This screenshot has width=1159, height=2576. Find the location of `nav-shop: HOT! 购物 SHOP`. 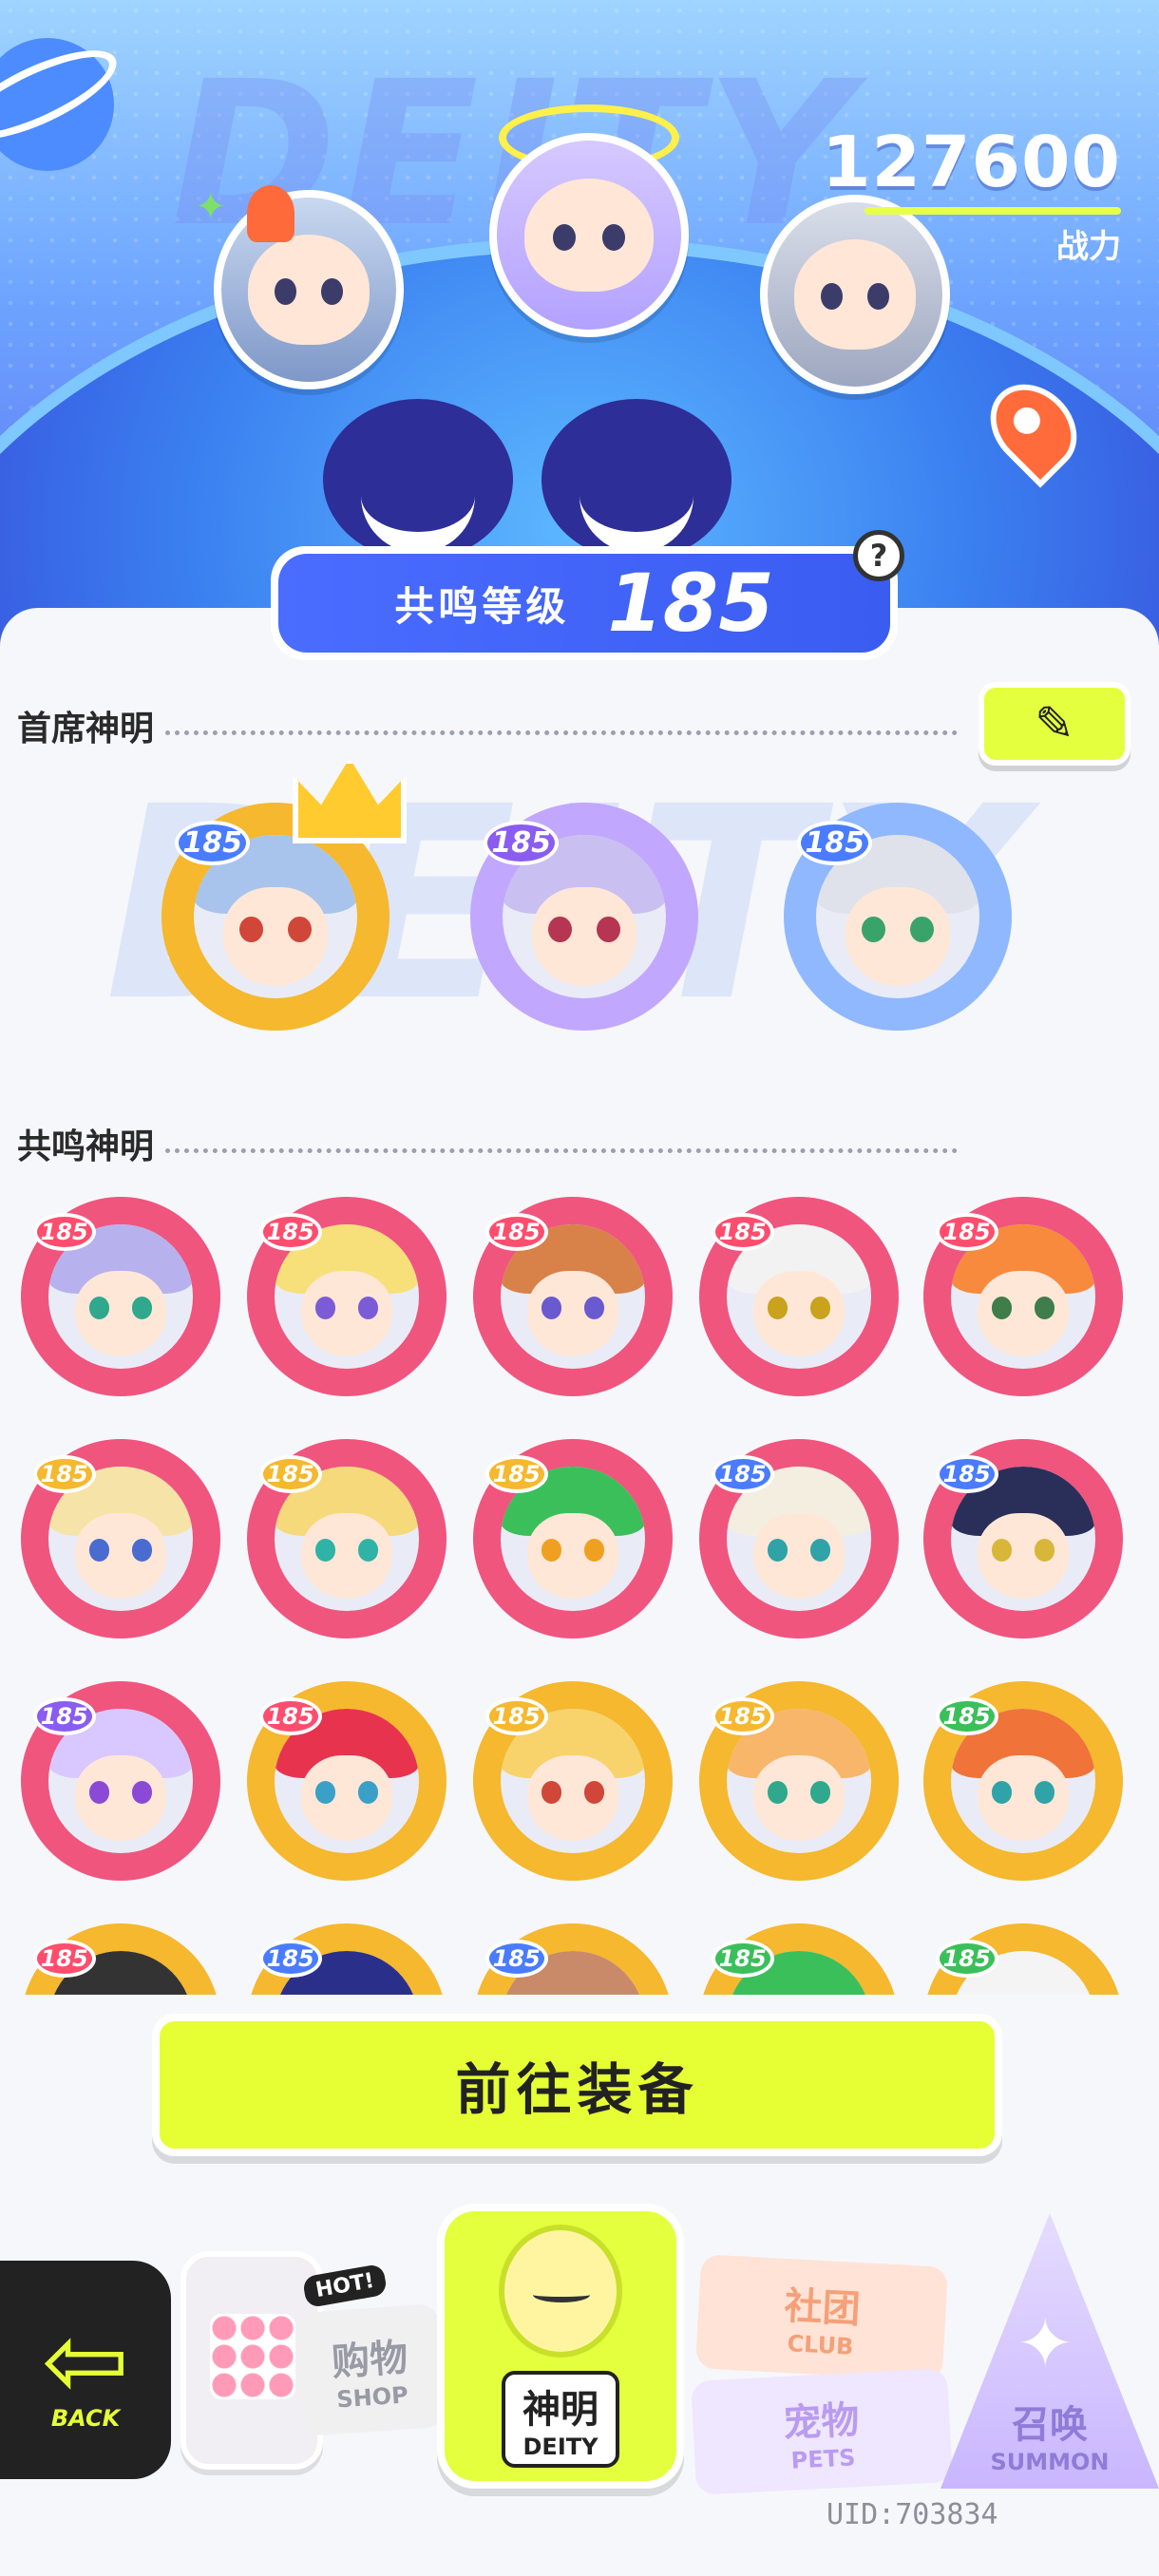

nav-shop: HOT! 购物 SHOP is located at coordinates (308, 2351).